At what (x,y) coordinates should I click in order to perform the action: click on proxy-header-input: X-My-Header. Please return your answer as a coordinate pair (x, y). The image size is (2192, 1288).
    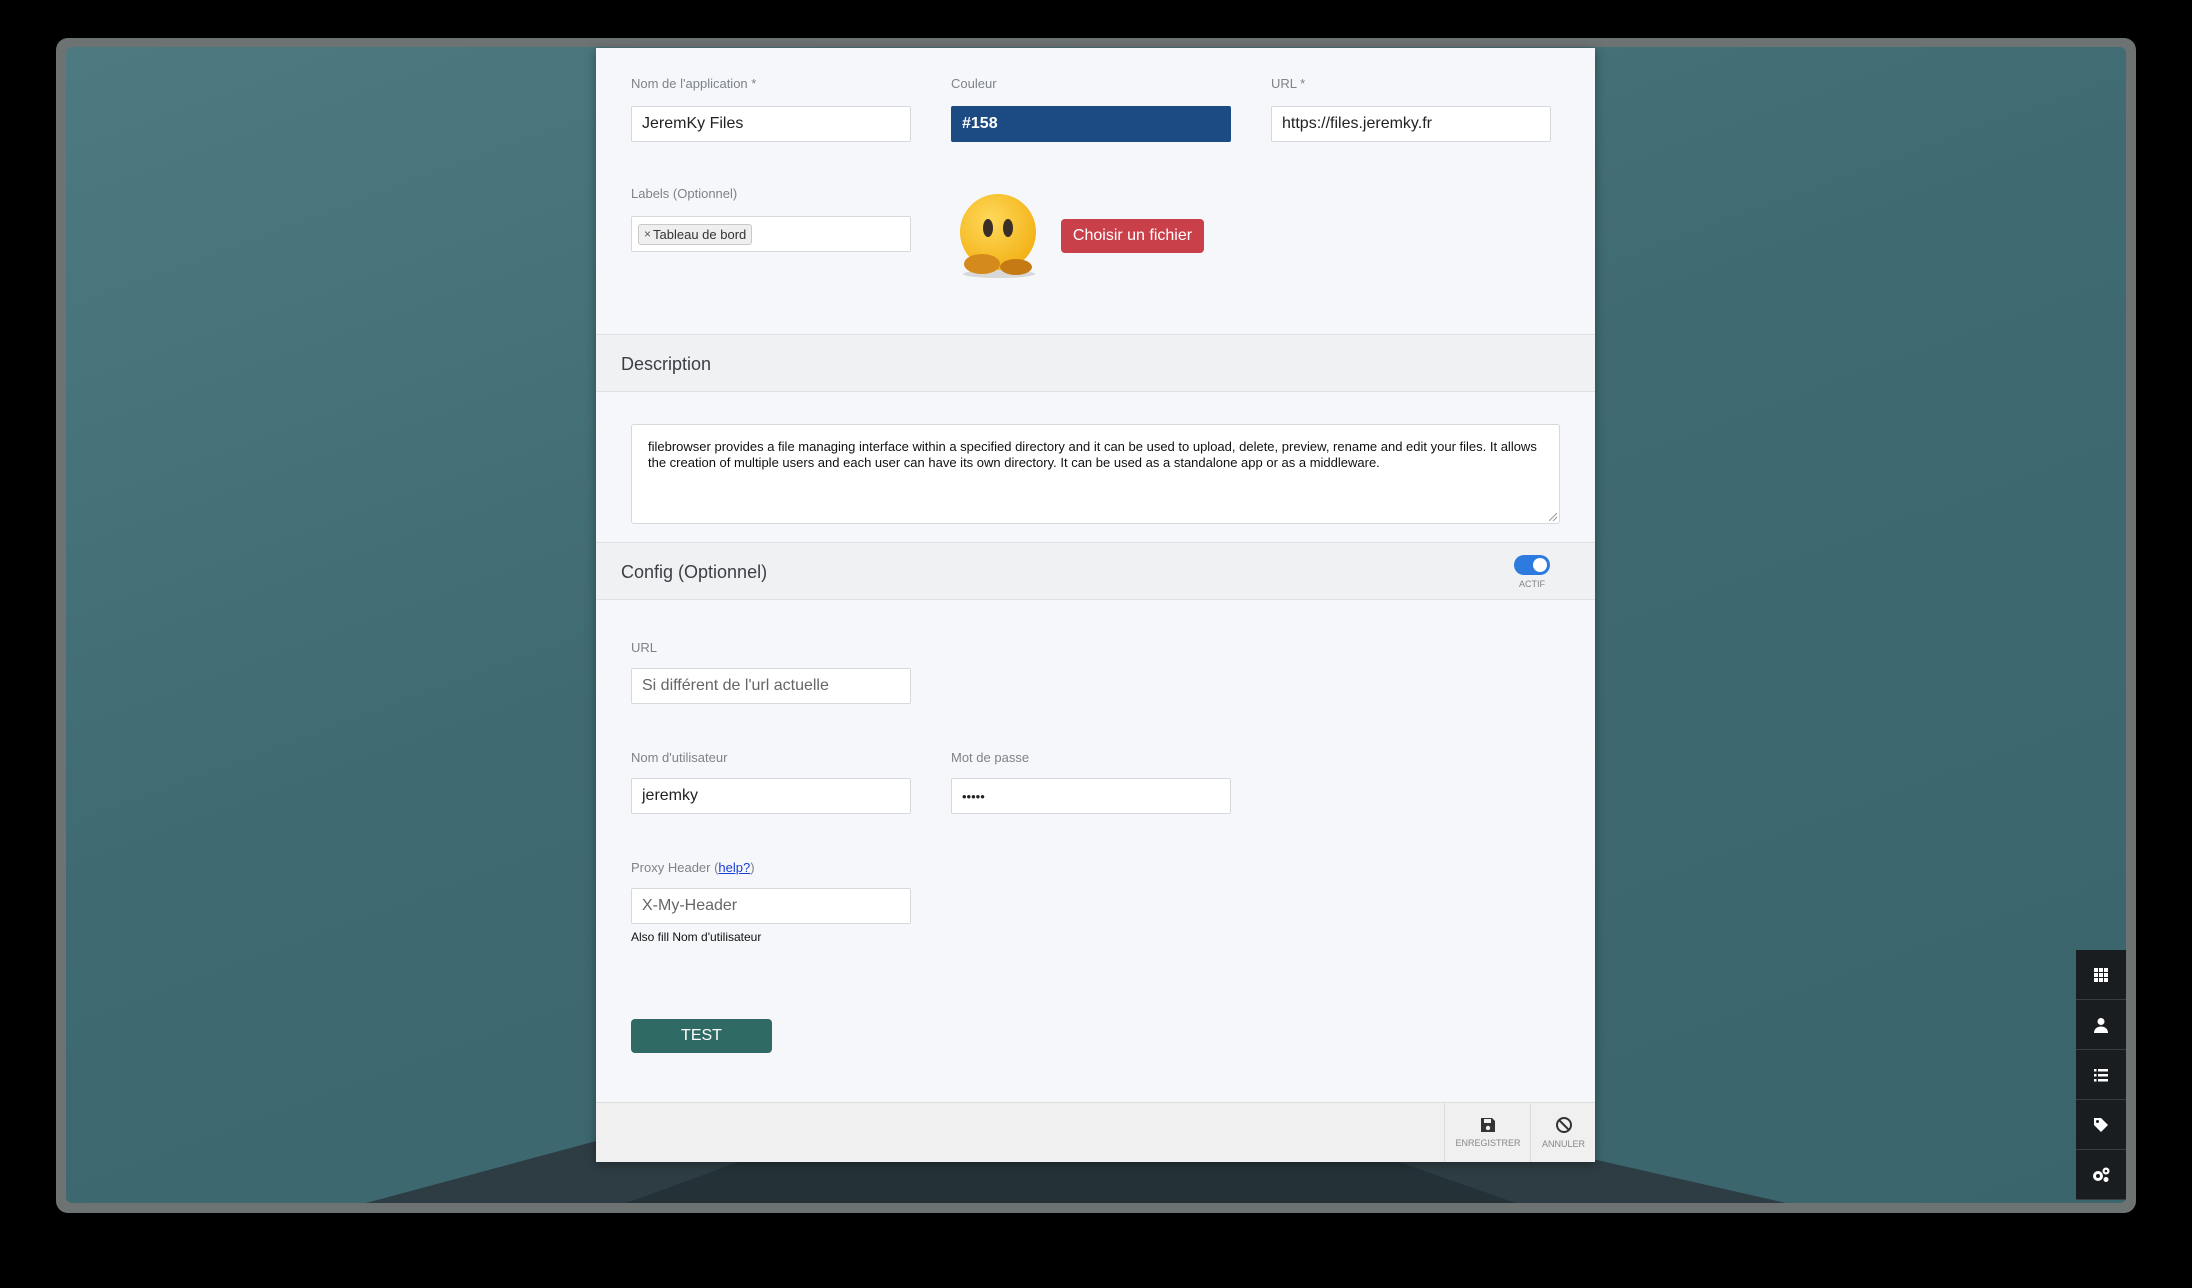
    Looking at the image, I should click on (771, 906).